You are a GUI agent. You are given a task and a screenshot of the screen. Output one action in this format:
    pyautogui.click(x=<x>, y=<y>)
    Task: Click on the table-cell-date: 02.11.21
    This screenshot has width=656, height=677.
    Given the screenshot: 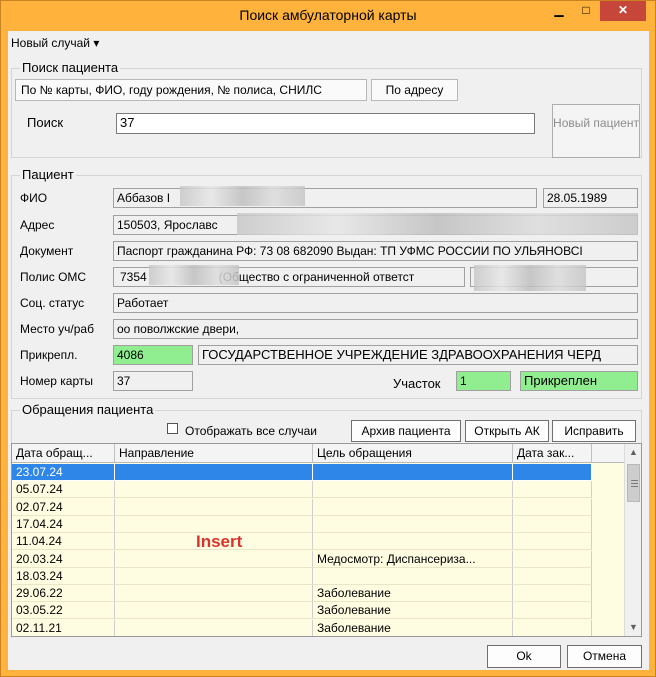 What is the action you would take?
    pyautogui.click(x=63, y=627)
    